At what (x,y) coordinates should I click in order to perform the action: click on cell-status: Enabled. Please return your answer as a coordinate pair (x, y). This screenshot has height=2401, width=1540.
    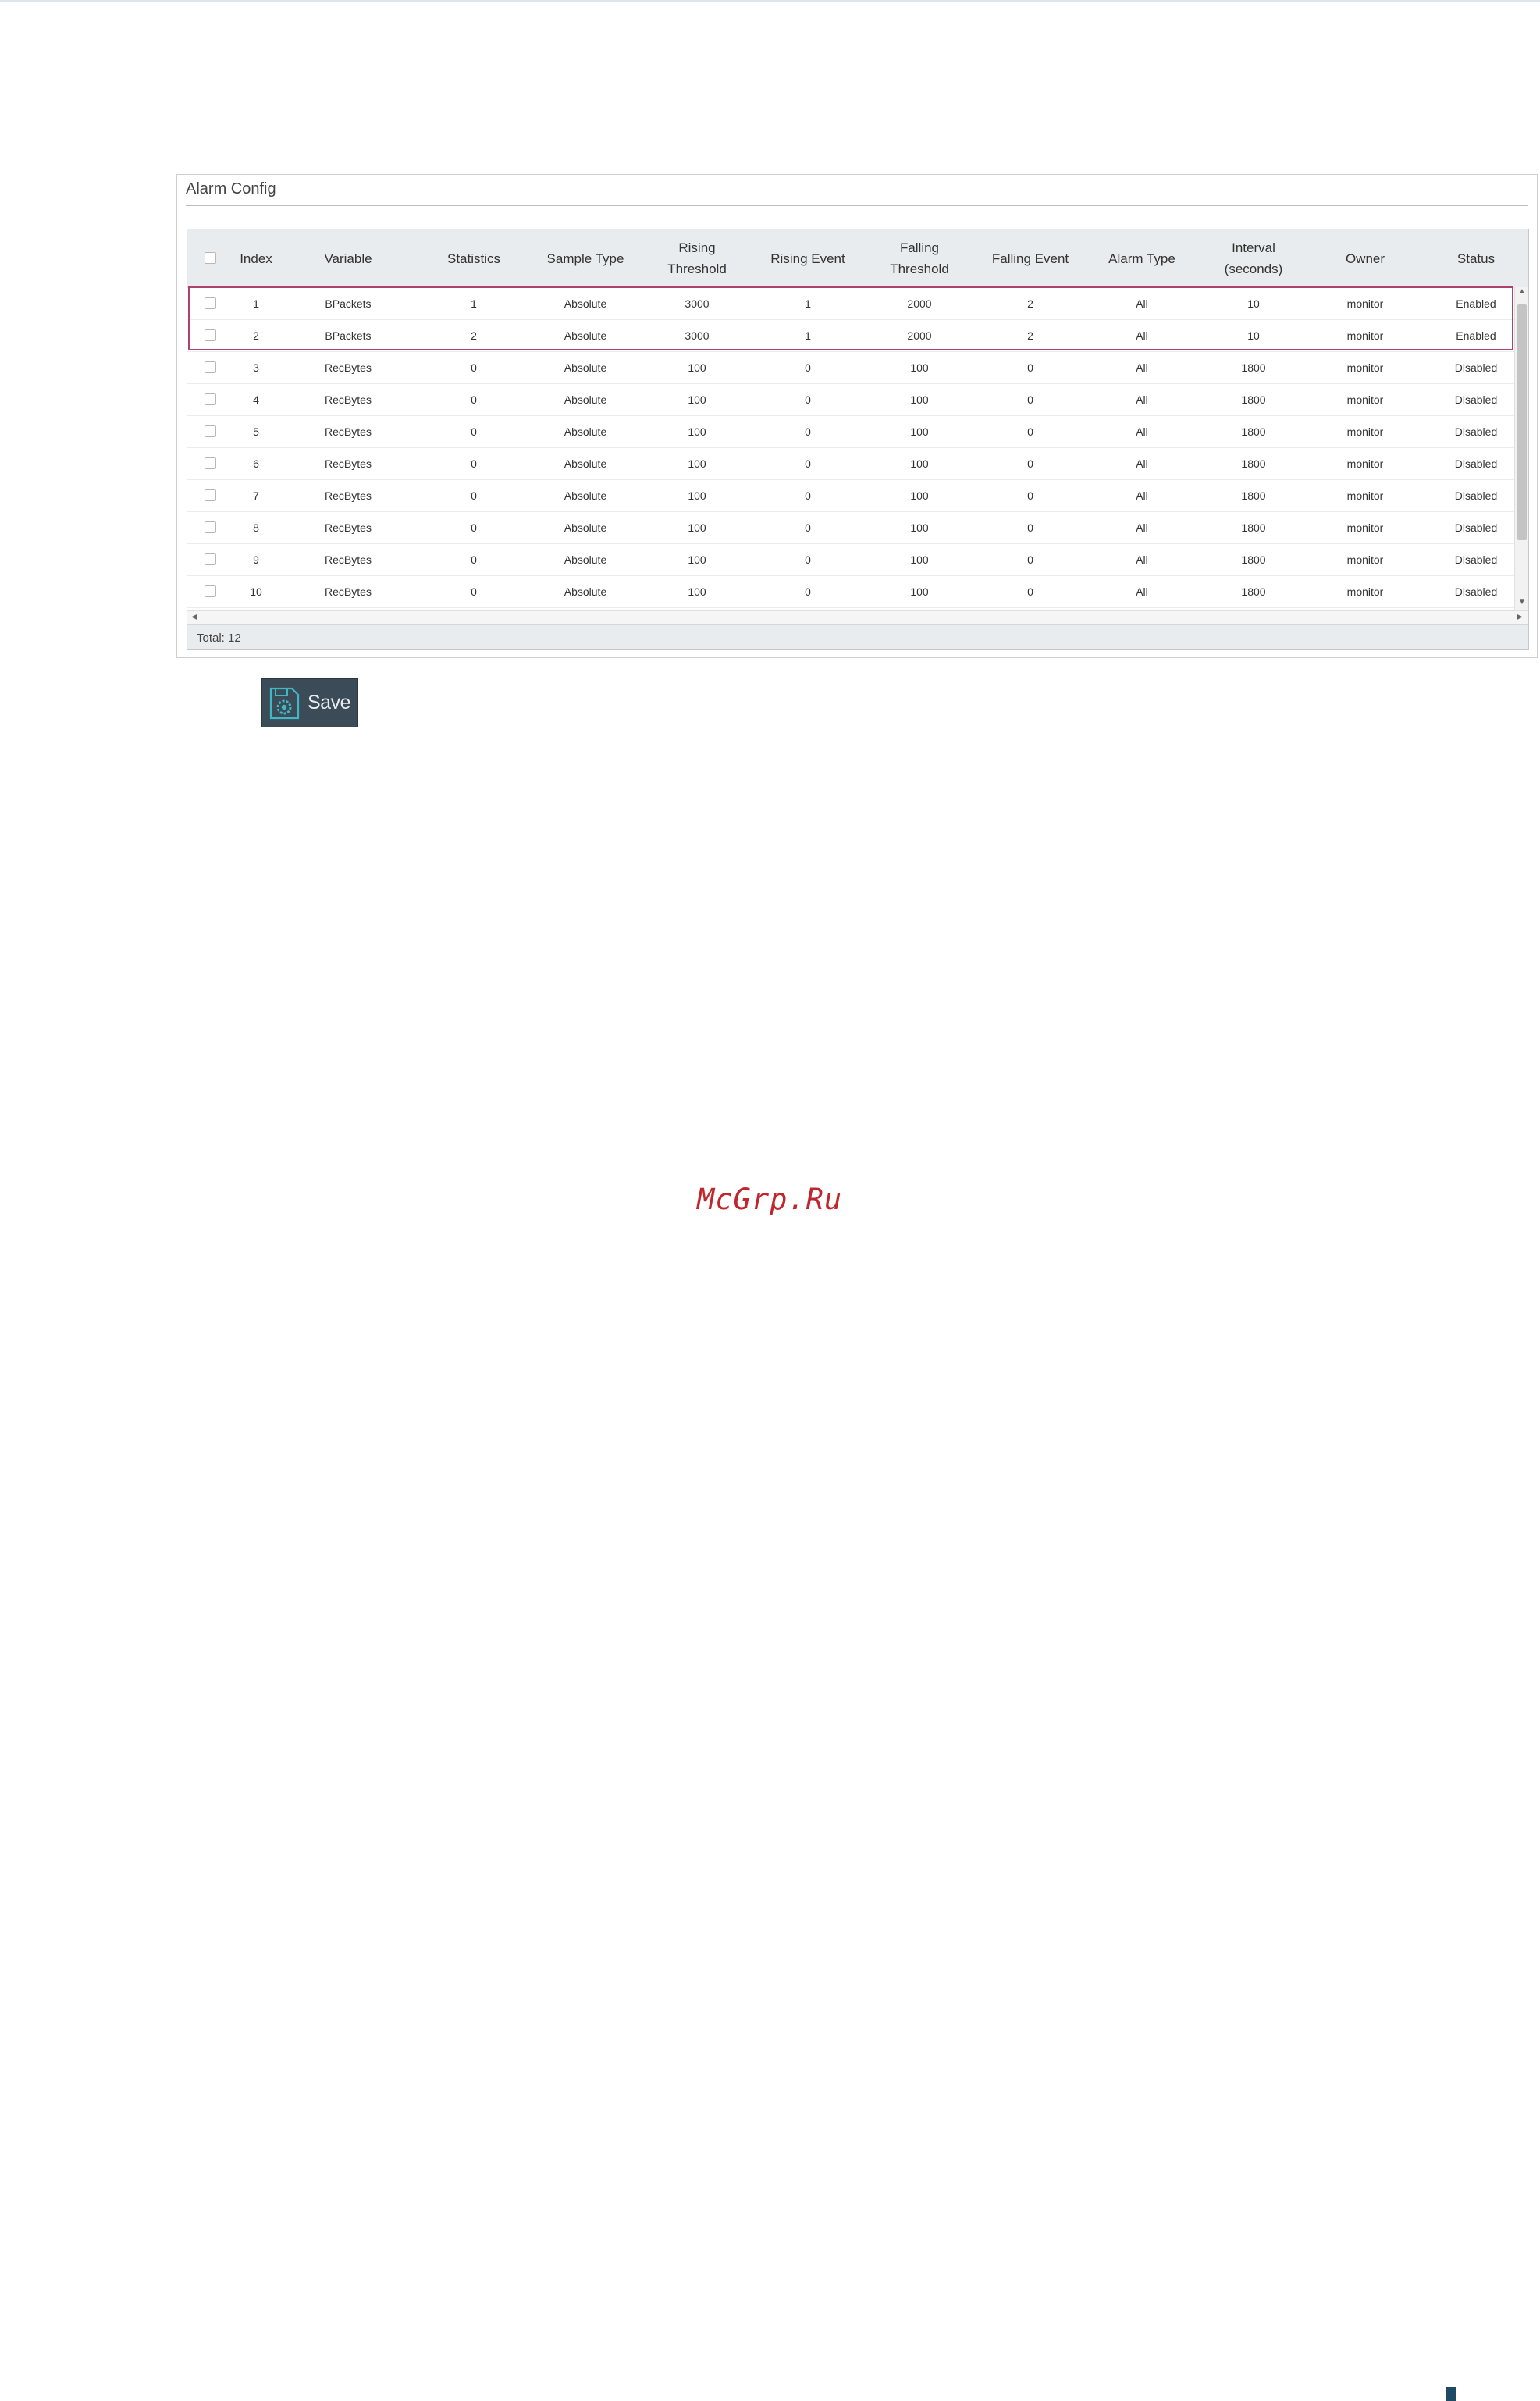
    Looking at the image, I should click on (1476, 303).